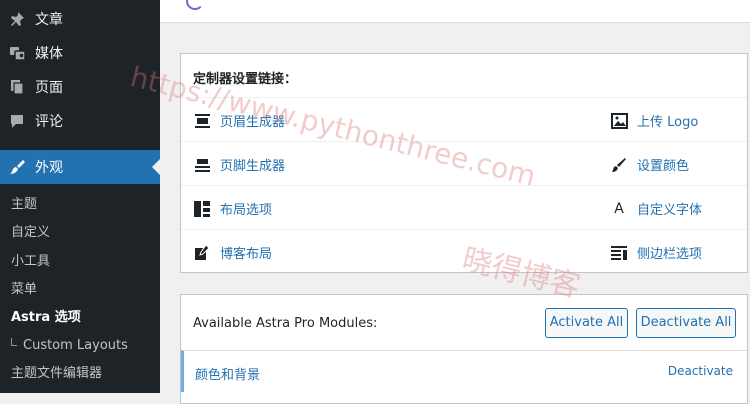  Describe the element at coordinates (80, 121) in the screenshot. I see `menu-item-comments: 评论` at that location.